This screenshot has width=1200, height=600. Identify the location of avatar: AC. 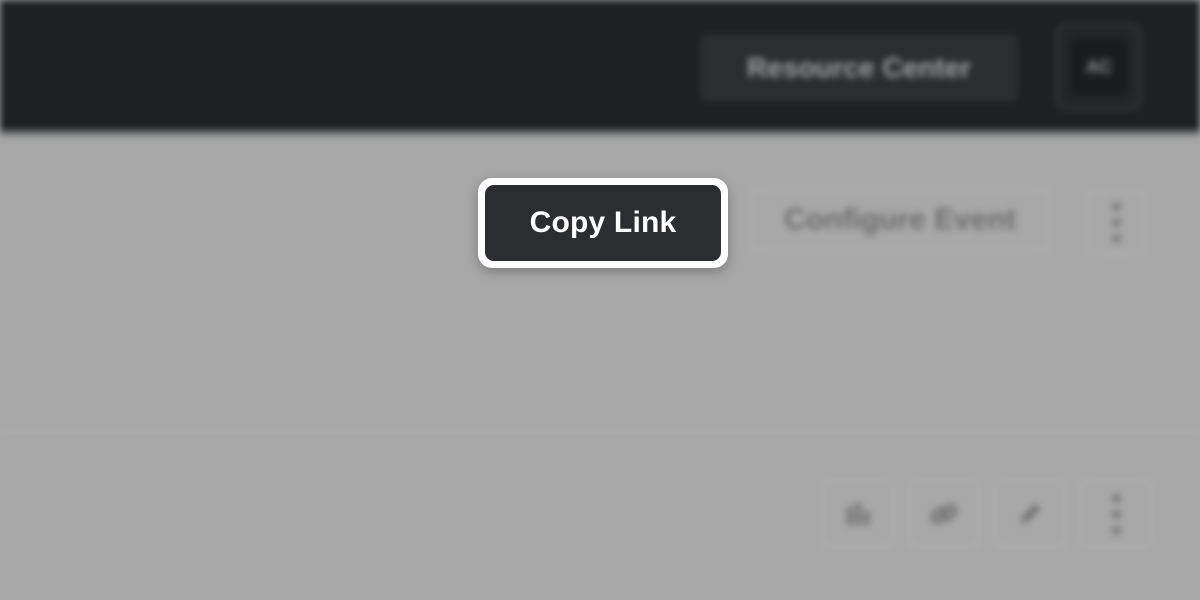
(1099, 67).